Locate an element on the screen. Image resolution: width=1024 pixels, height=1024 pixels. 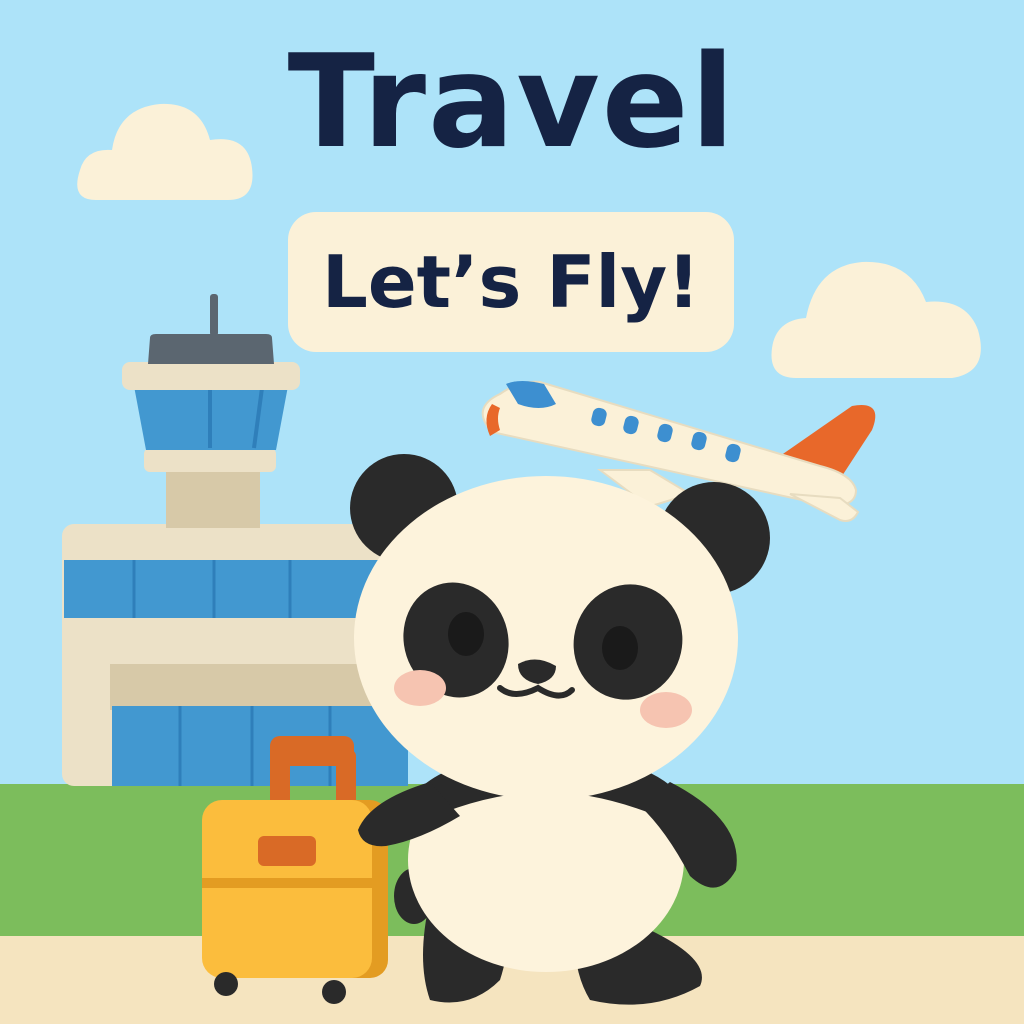
subtitle-text: Let’s Fly! is located at coordinates (511, 282).